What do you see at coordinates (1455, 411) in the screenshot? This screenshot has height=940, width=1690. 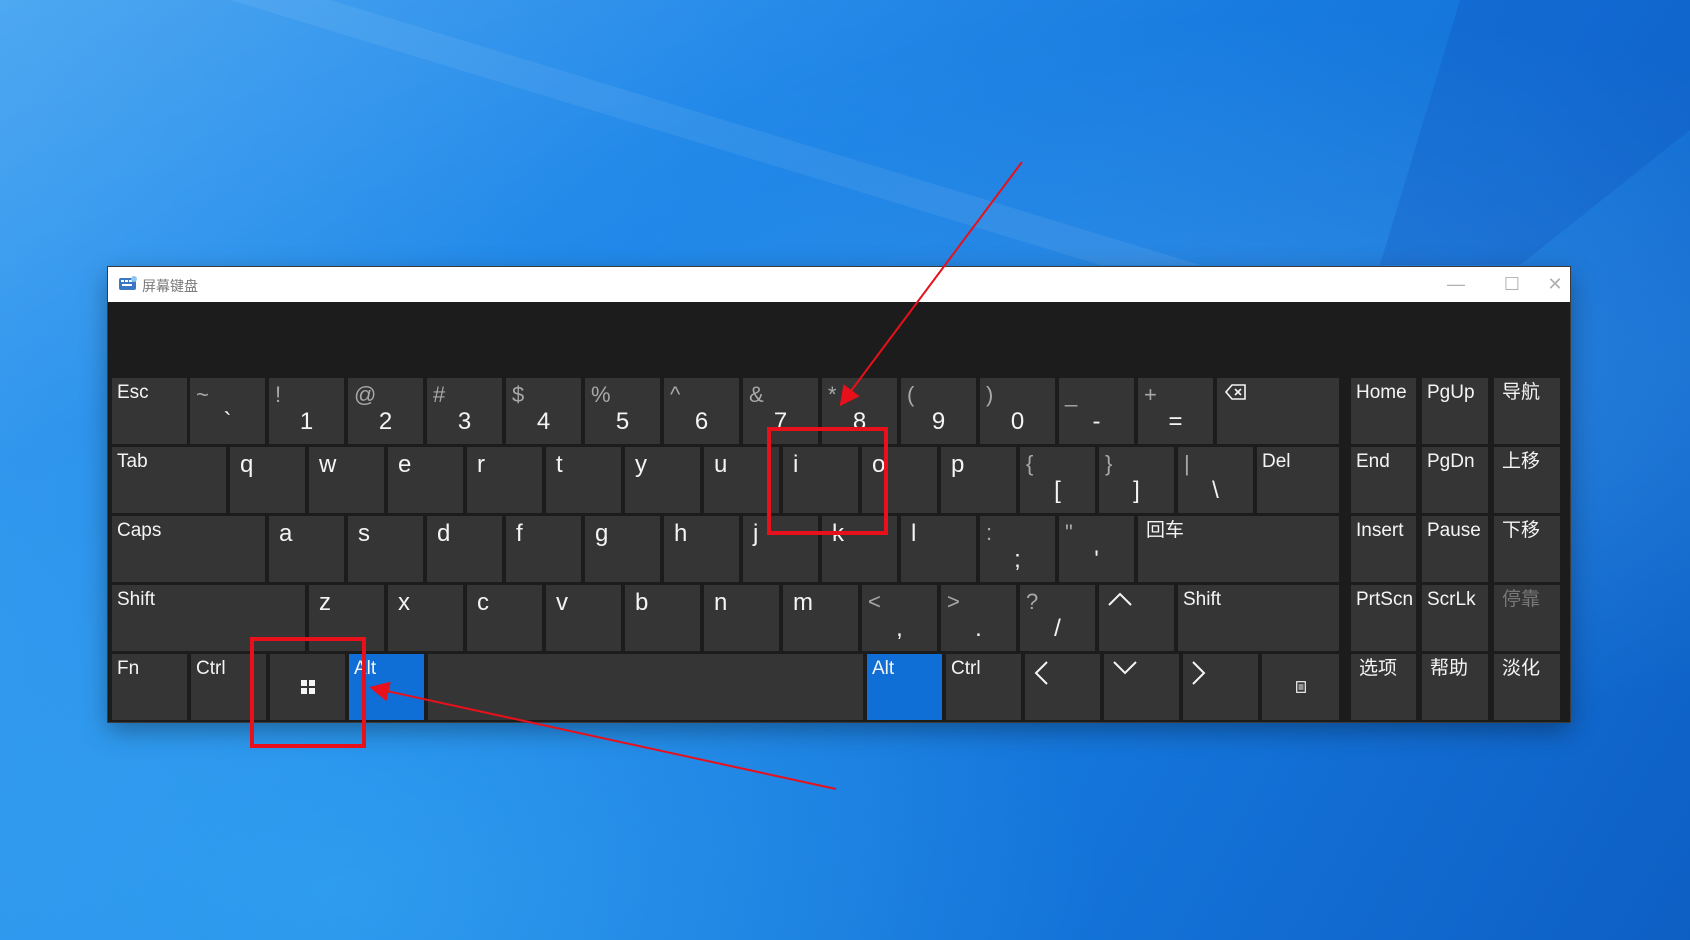 I see `key-pgup: PgUp` at bounding box center [1455, 411].